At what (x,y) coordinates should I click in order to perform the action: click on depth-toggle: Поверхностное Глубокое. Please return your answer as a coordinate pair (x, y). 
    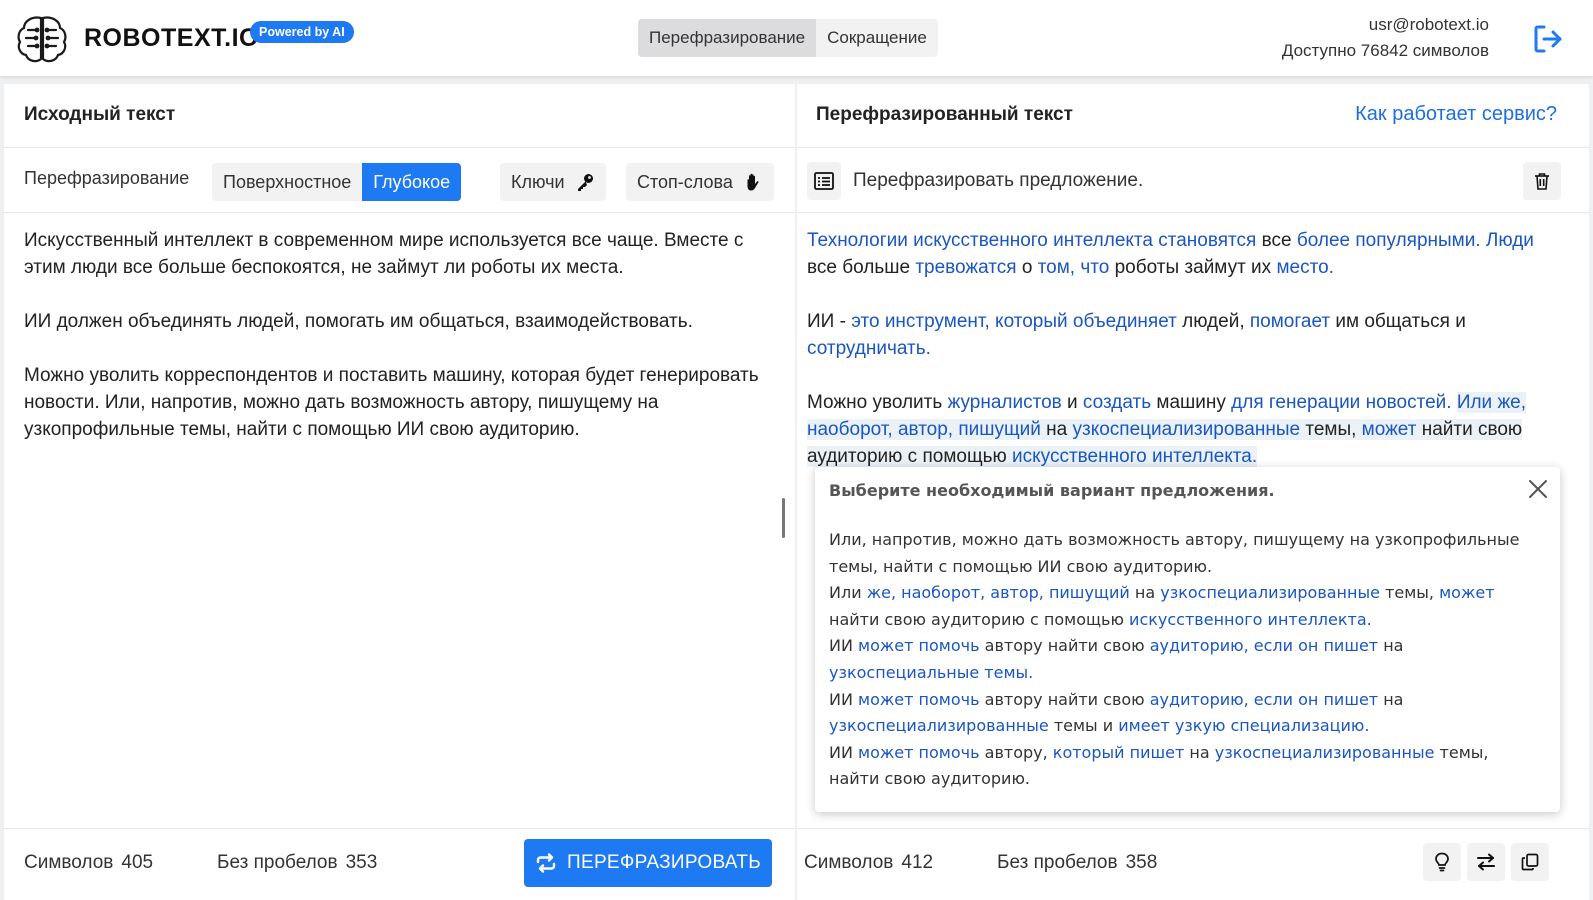
    Looking at the image, I should click on (337, 182).